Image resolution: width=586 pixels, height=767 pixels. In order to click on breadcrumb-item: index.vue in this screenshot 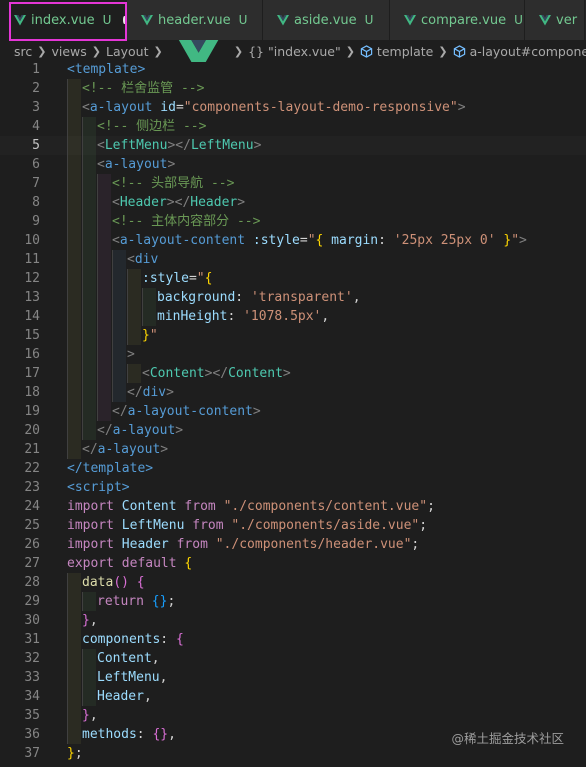, I will do `click(198, 51)`.